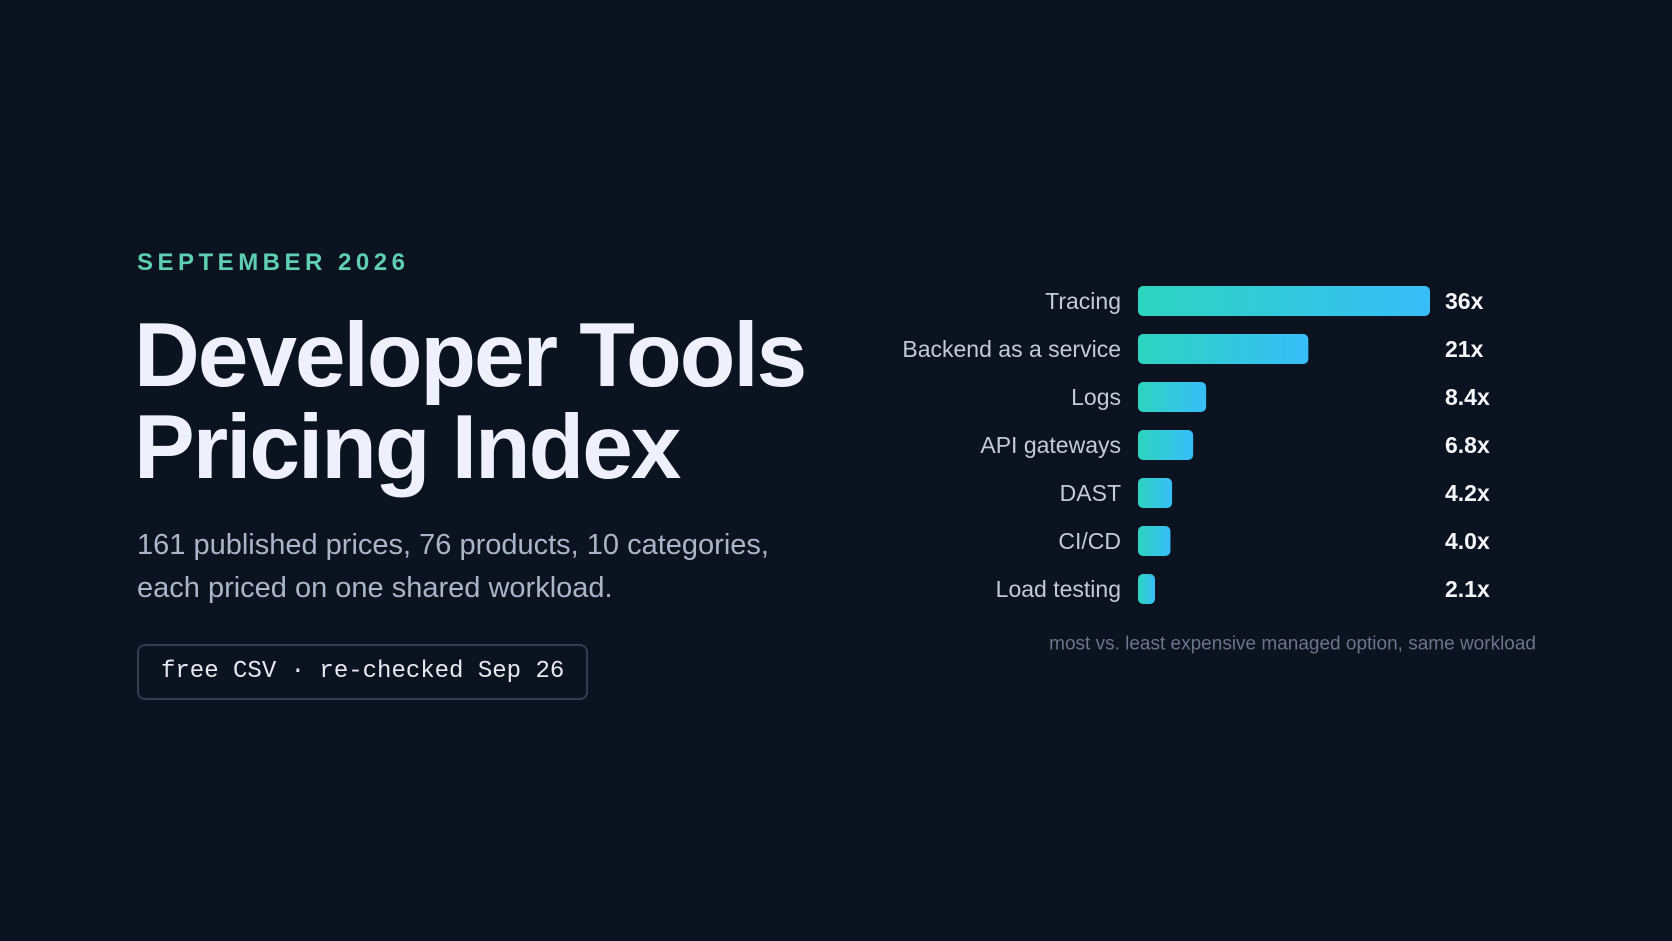 Image resolution: width=1672 pixels, height=941 pixels. What do you see at coordinates (1011, 349) in the screenshot?
I see `bar-category-label: Backend as a service` at bounding box center [1011, 349].